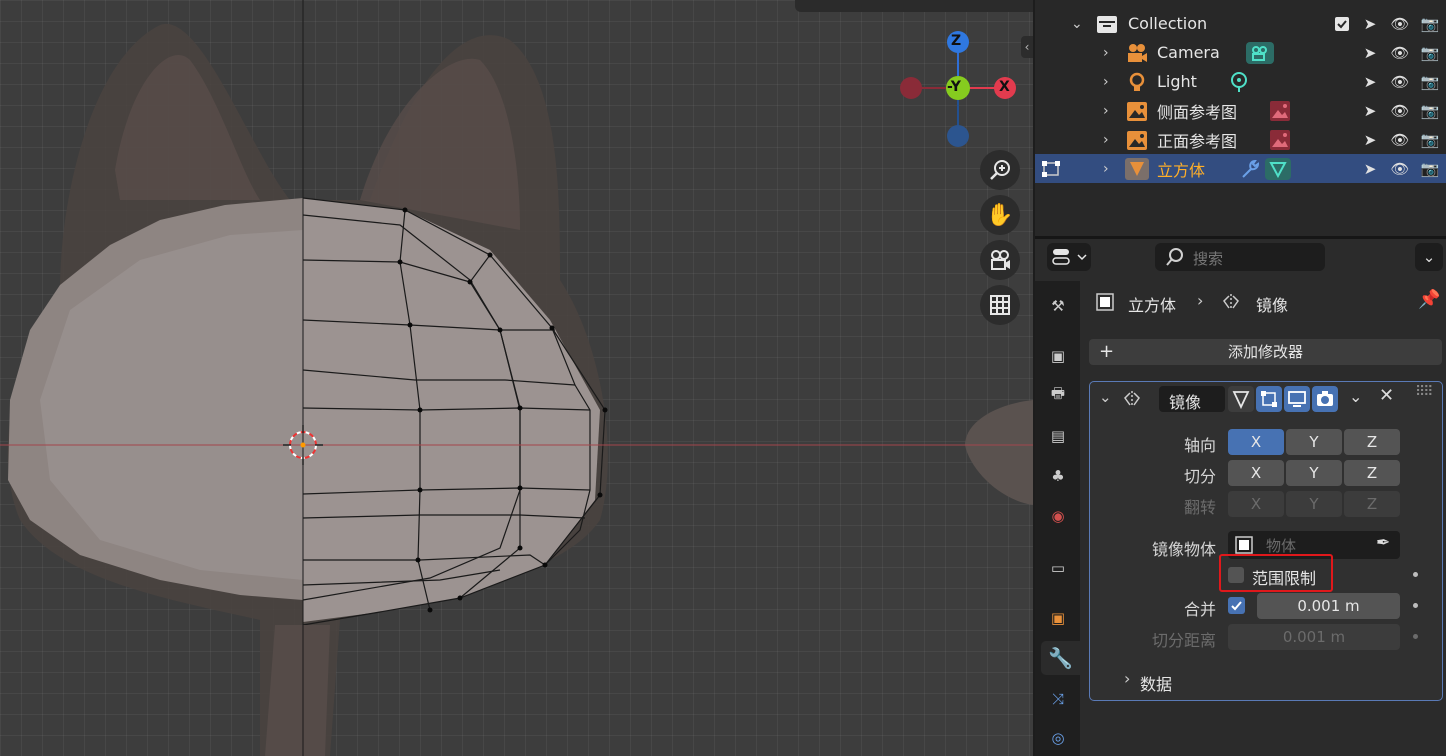 The width and height of the screenshot is (1446, 756). Describe the element at coordinates (1077, 24) in the screenshot. I see `chevron-down-icon: ⌄` at that location.